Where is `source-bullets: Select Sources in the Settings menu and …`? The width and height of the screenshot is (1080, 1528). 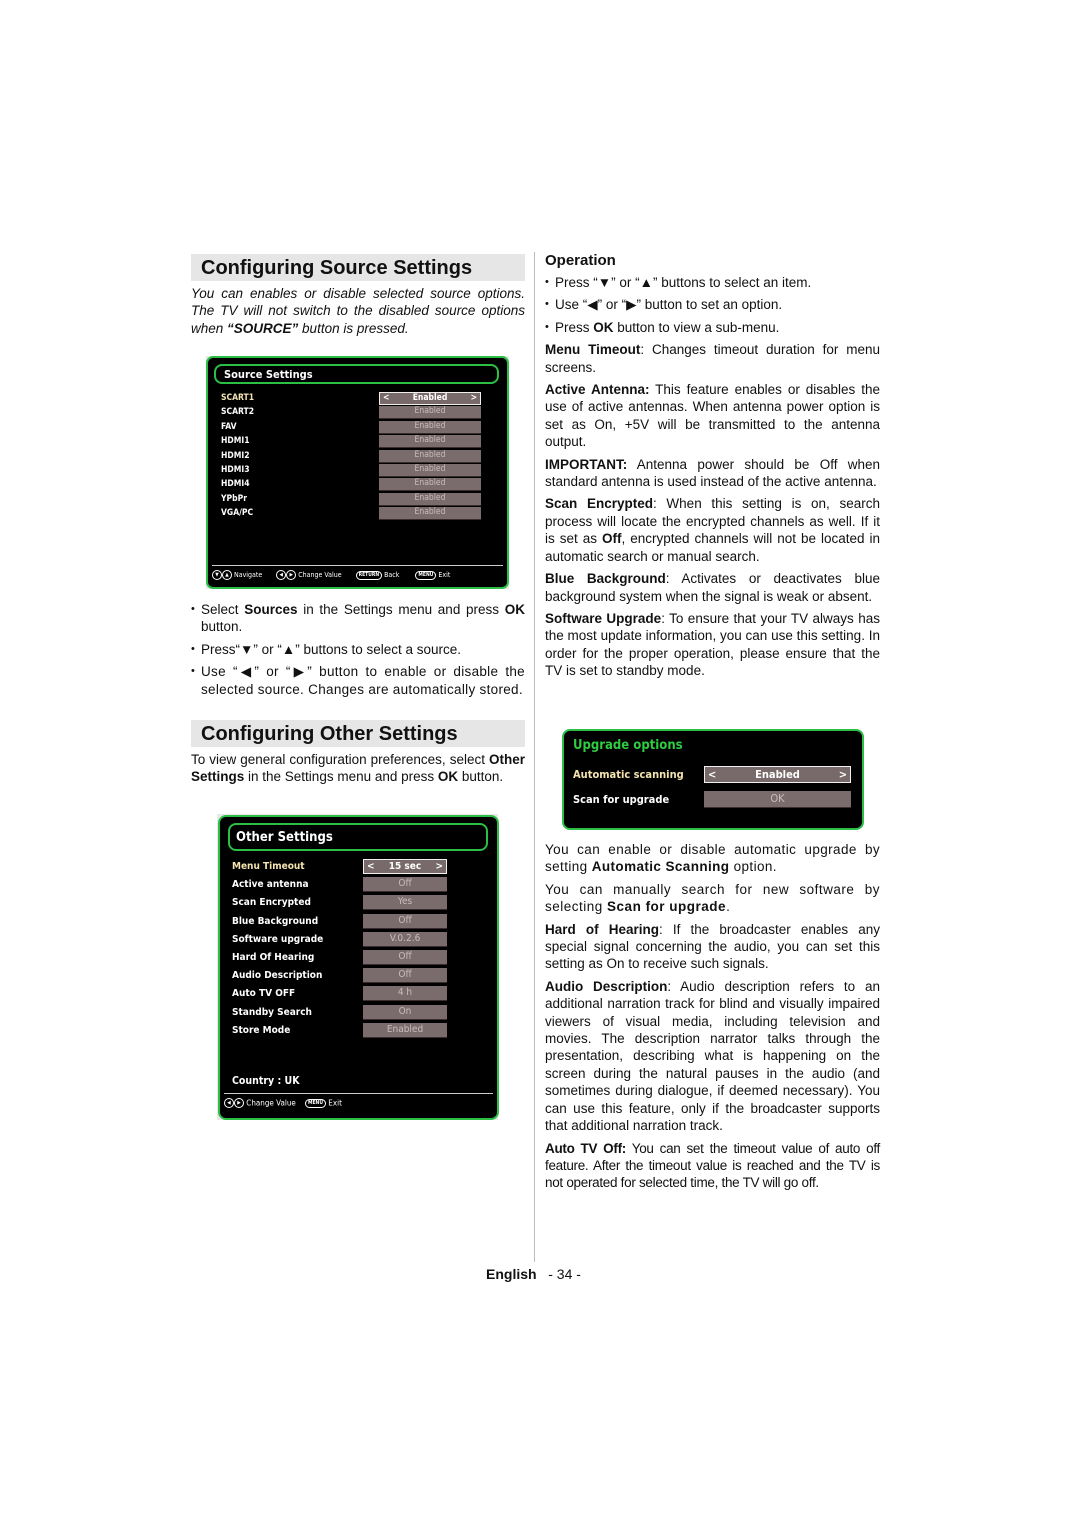 source-bullets: Select Sources in the Settings menu and … is located at coordinates (358, 652).